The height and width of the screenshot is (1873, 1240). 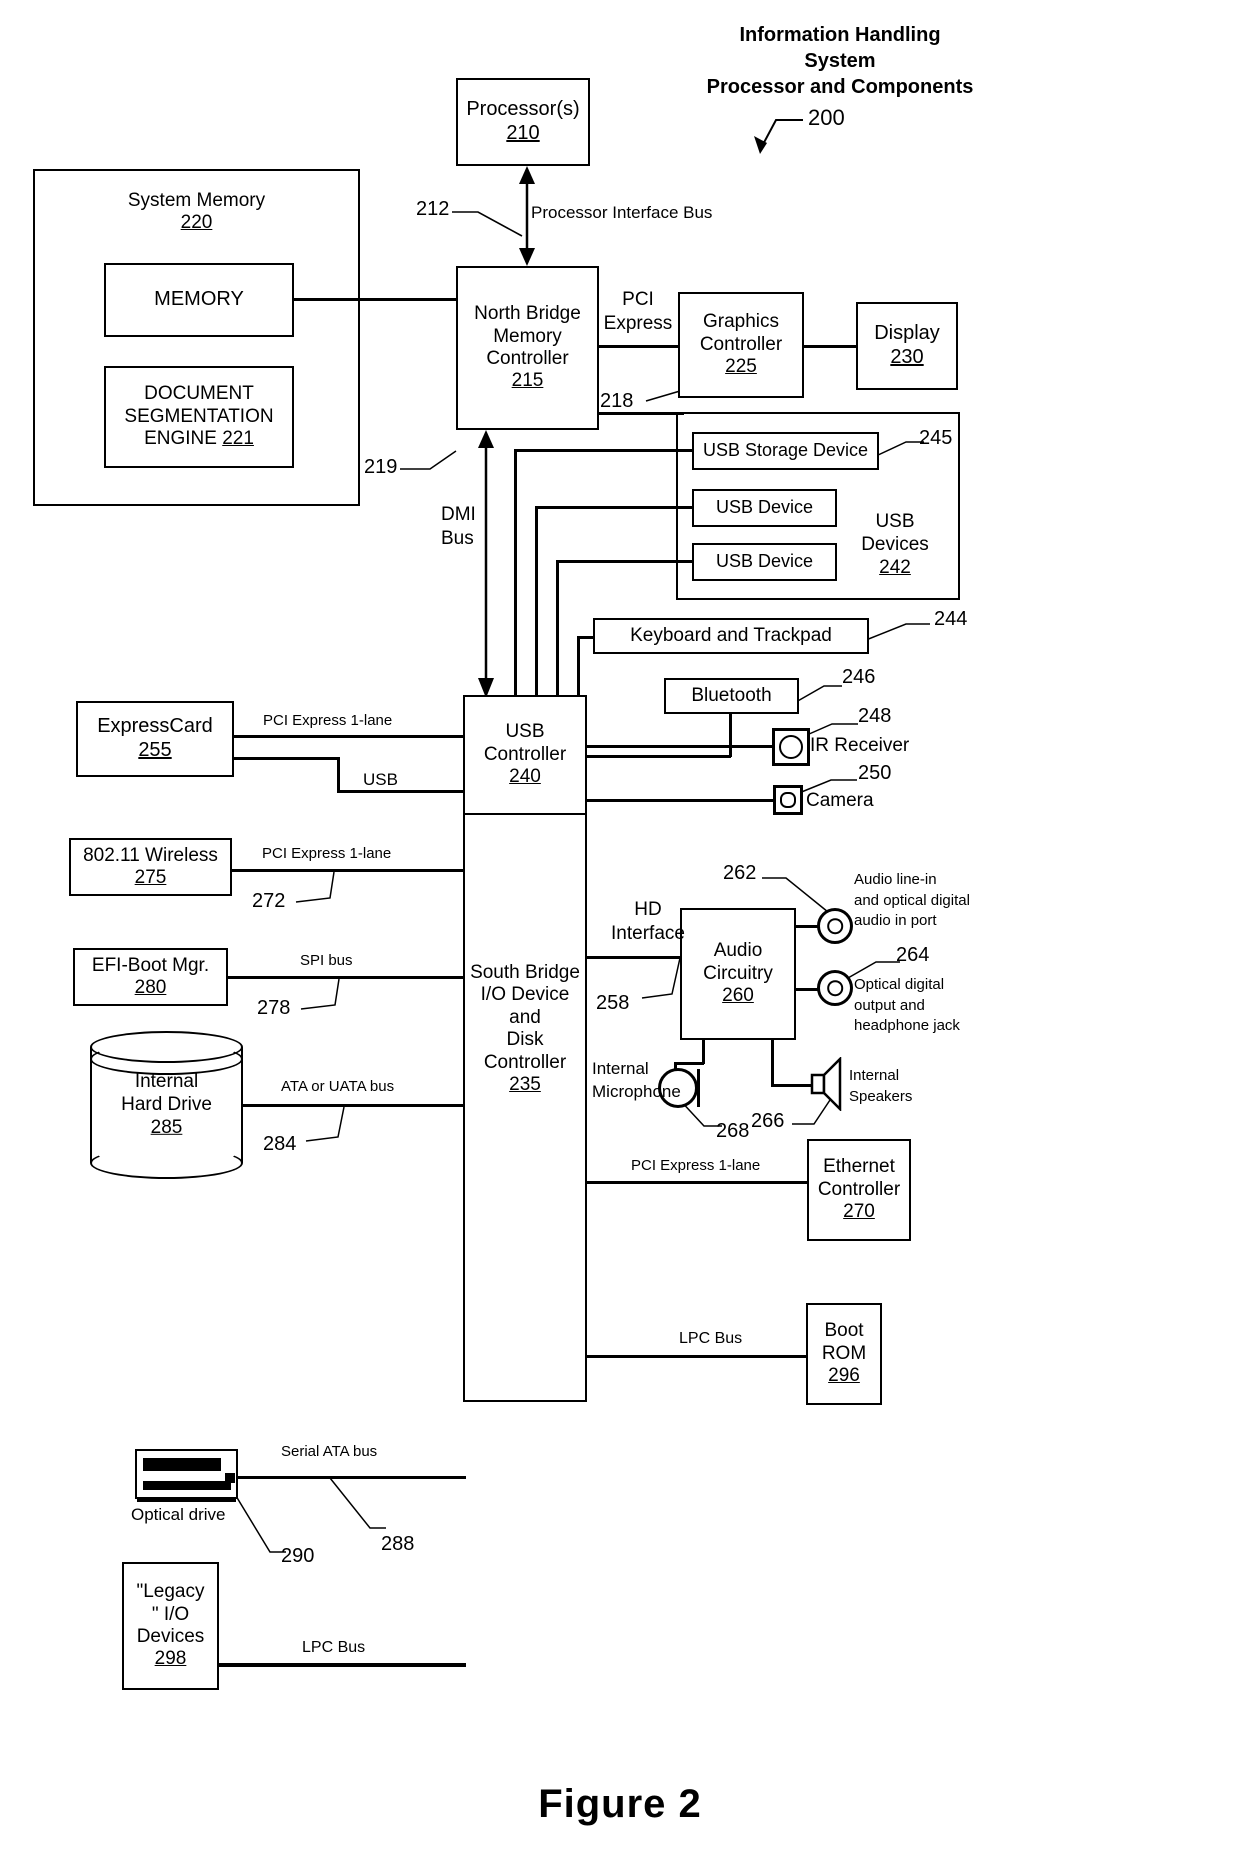 I want to click on wire-audio-to-mic-v, so click(x=703, y=1052).